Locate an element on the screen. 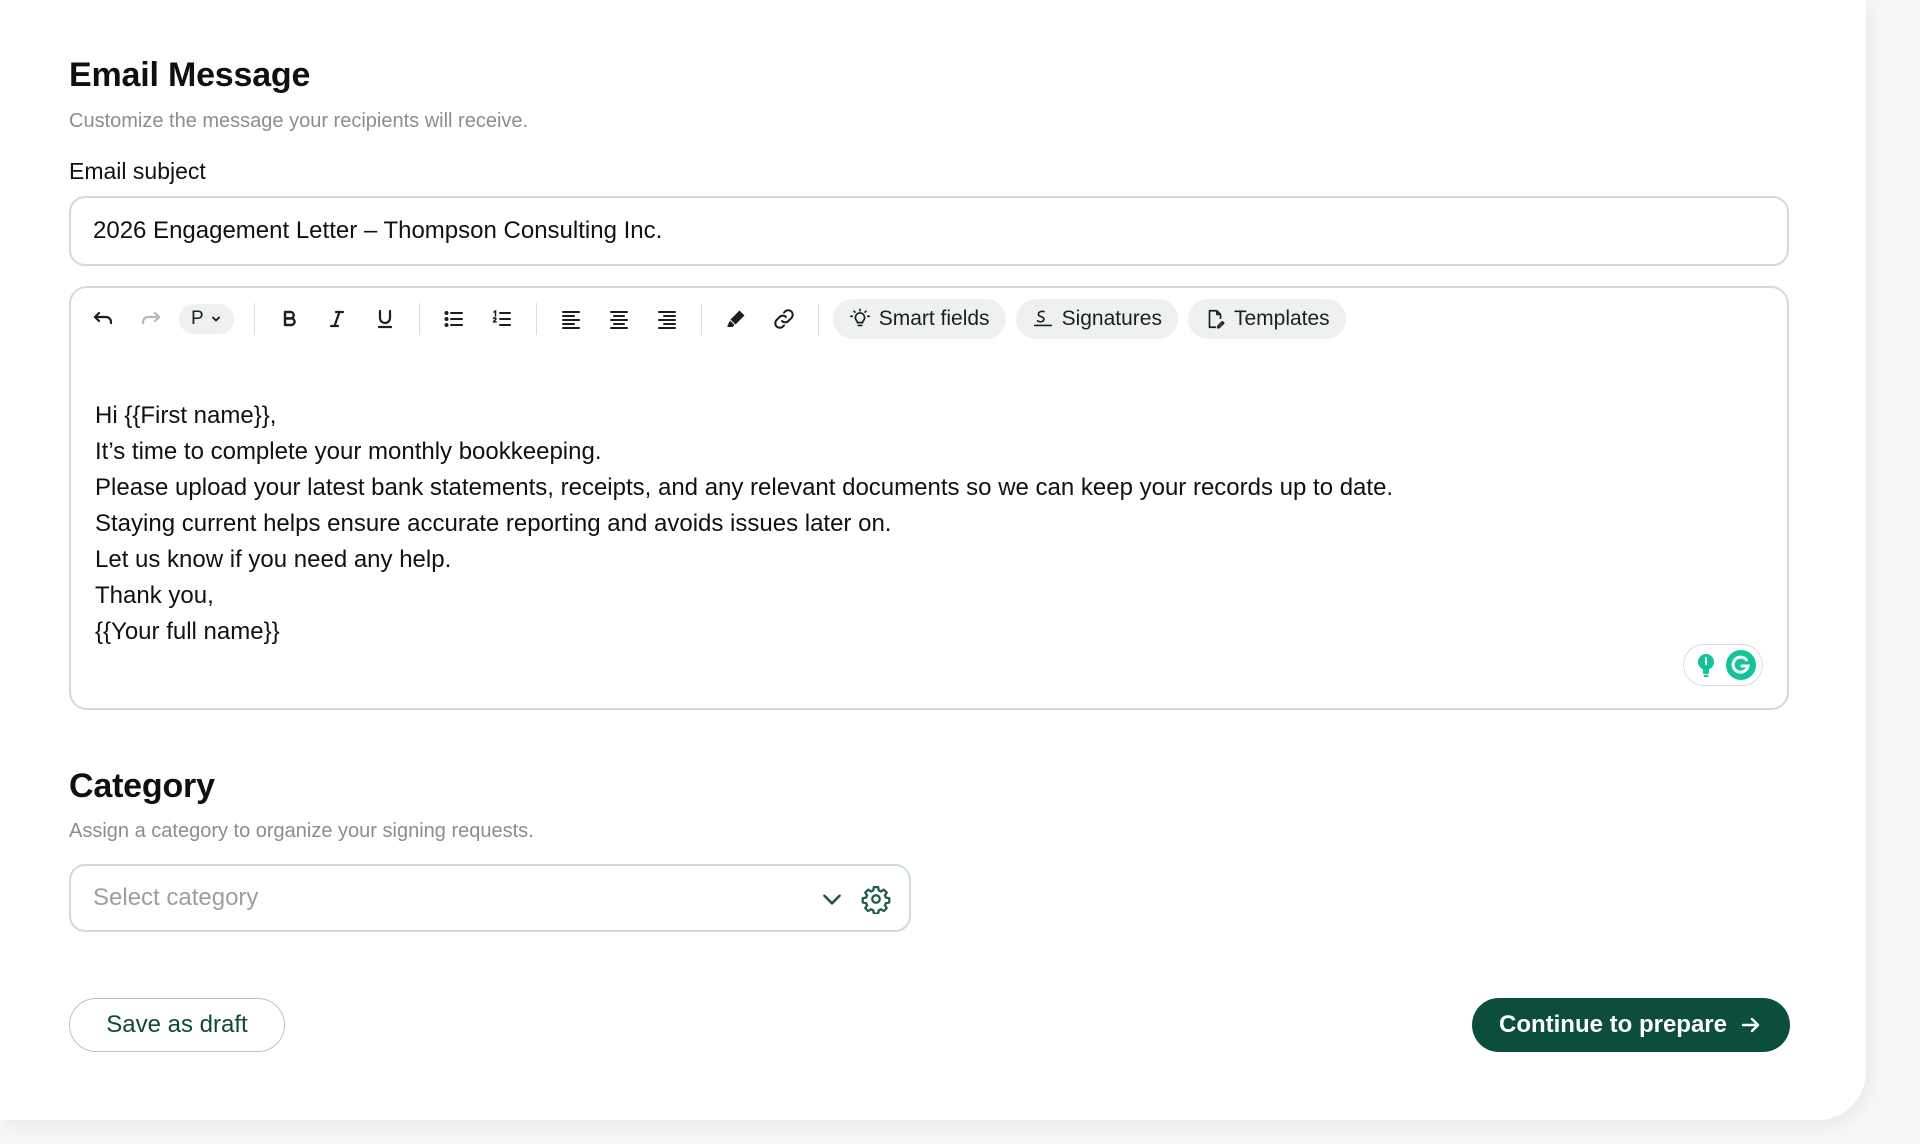 This screenshot has height=1144, width=1920. underline-button is located at coordinates (385, 319).